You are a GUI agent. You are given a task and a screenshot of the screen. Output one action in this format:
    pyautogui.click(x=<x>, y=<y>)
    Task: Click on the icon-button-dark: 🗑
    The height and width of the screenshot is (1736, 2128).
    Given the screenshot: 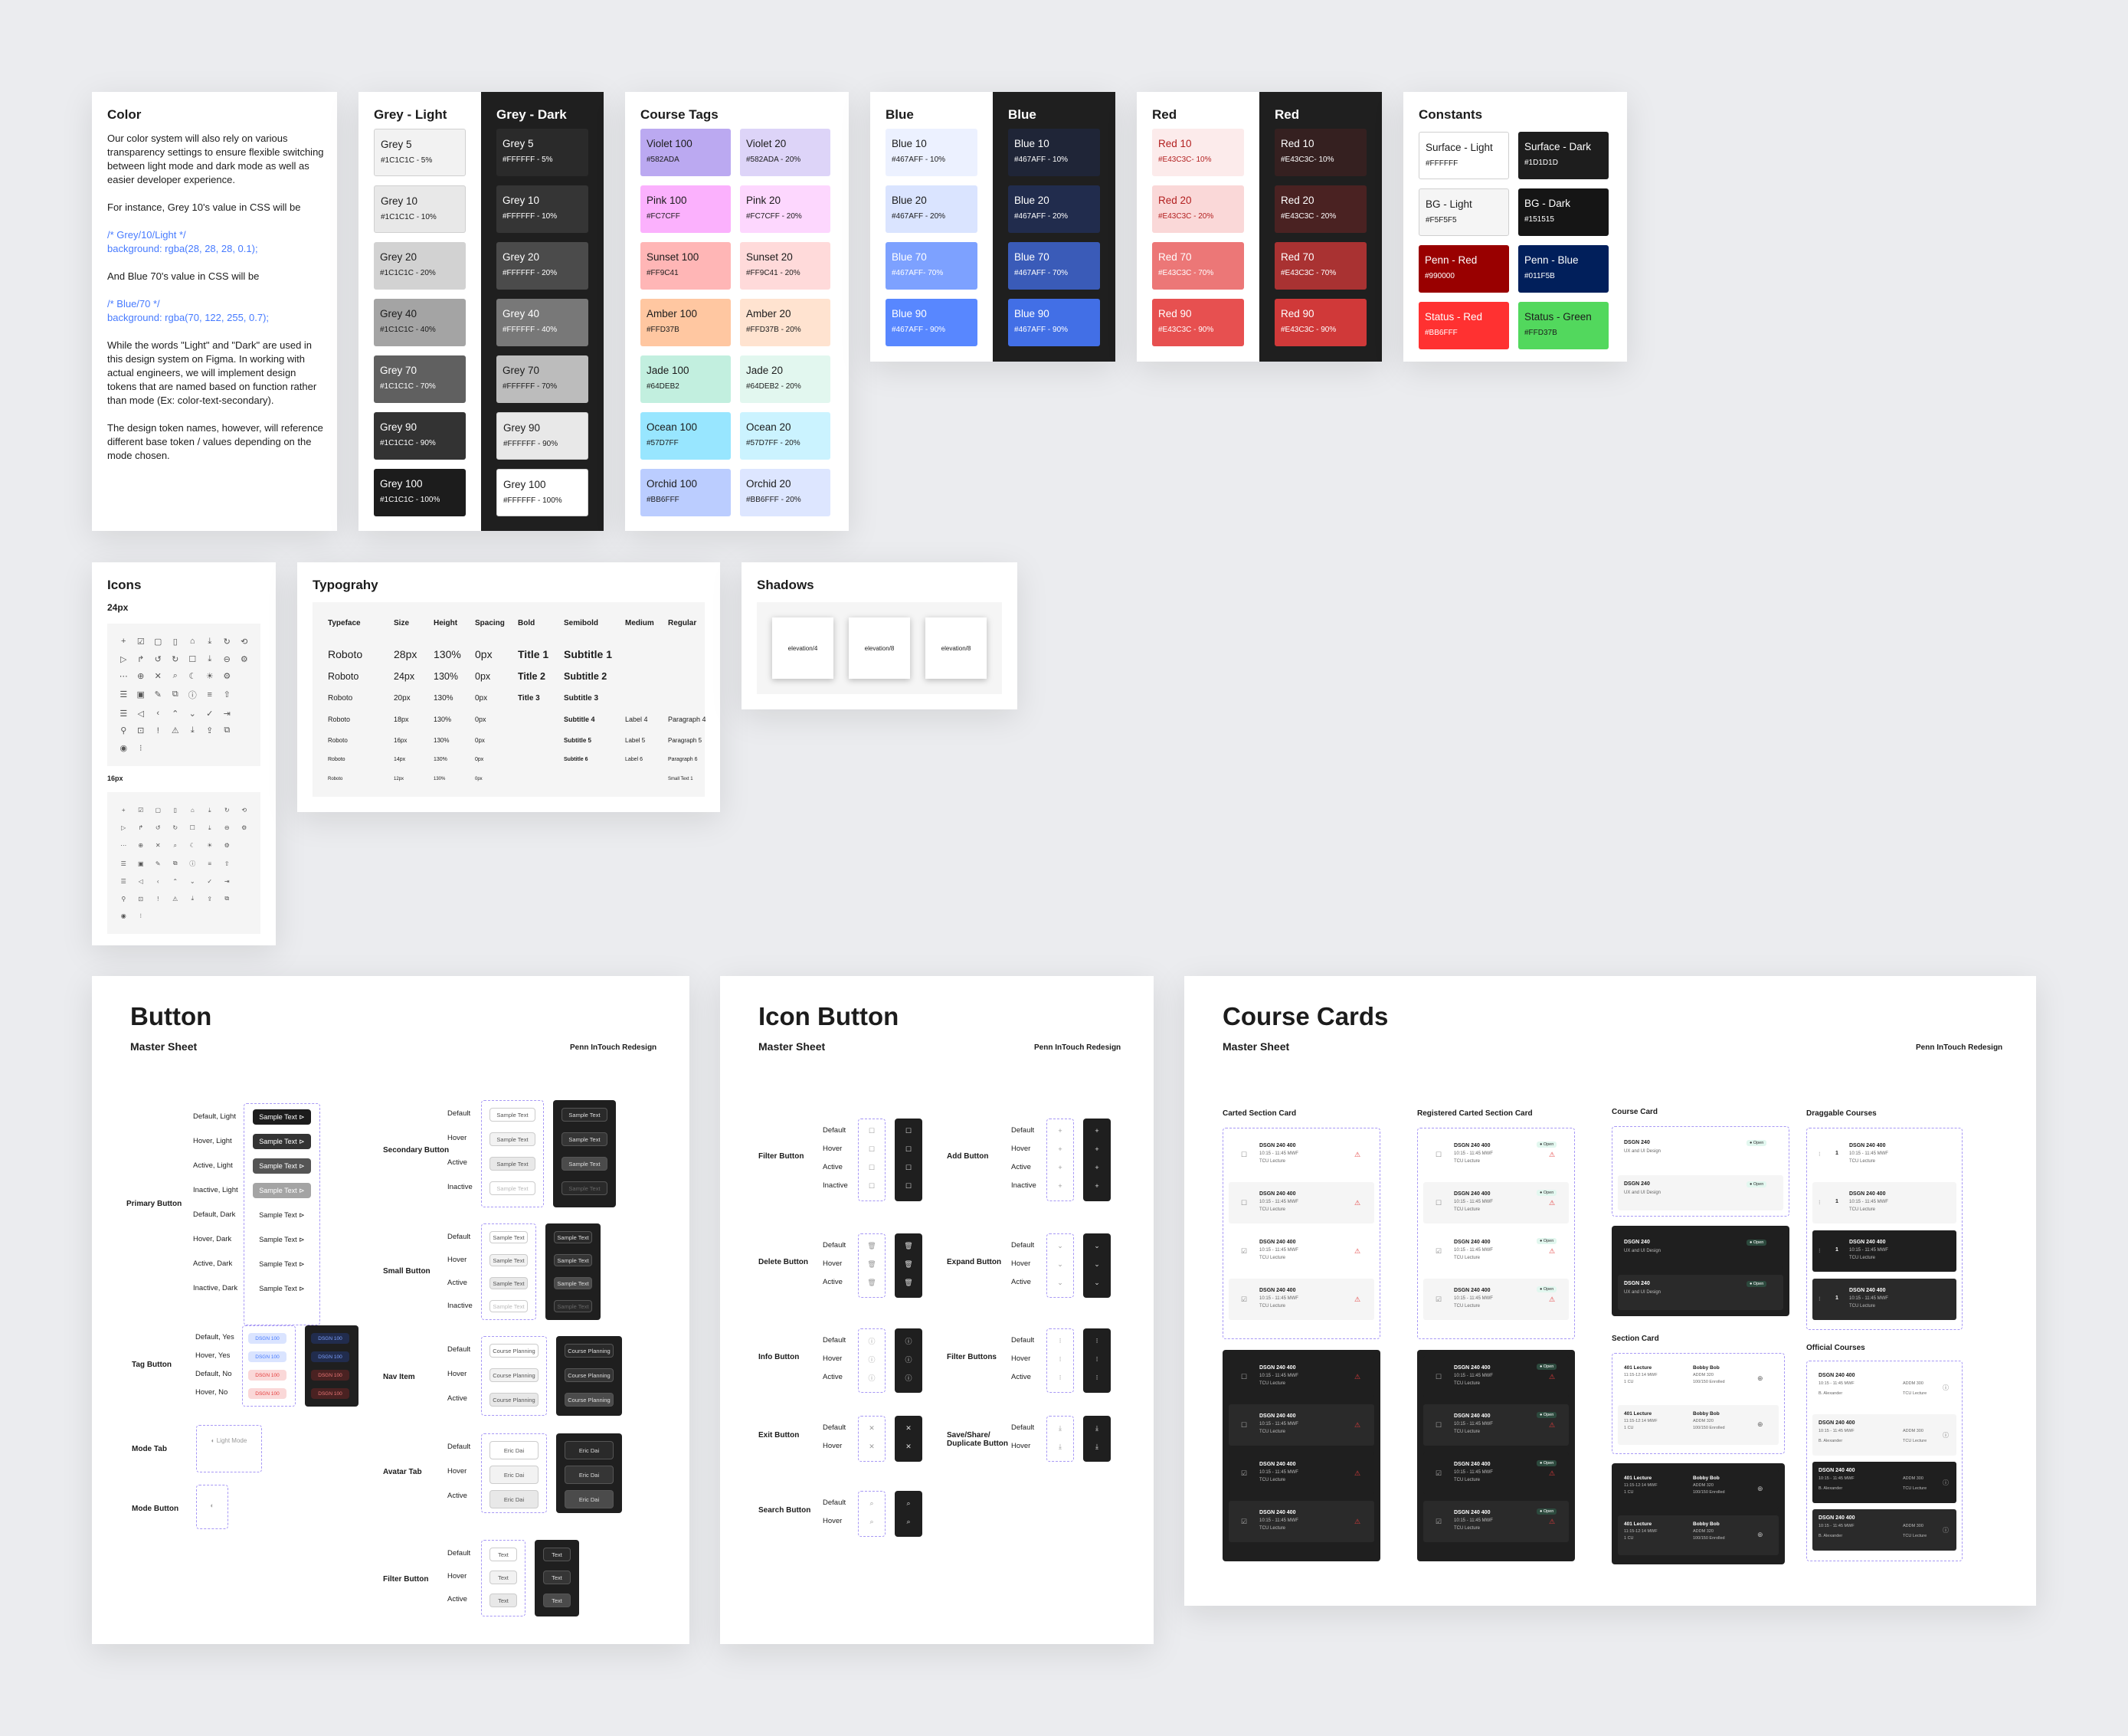 What is the action you would take?
    pyautogui.click(x=908, y=1282)
    